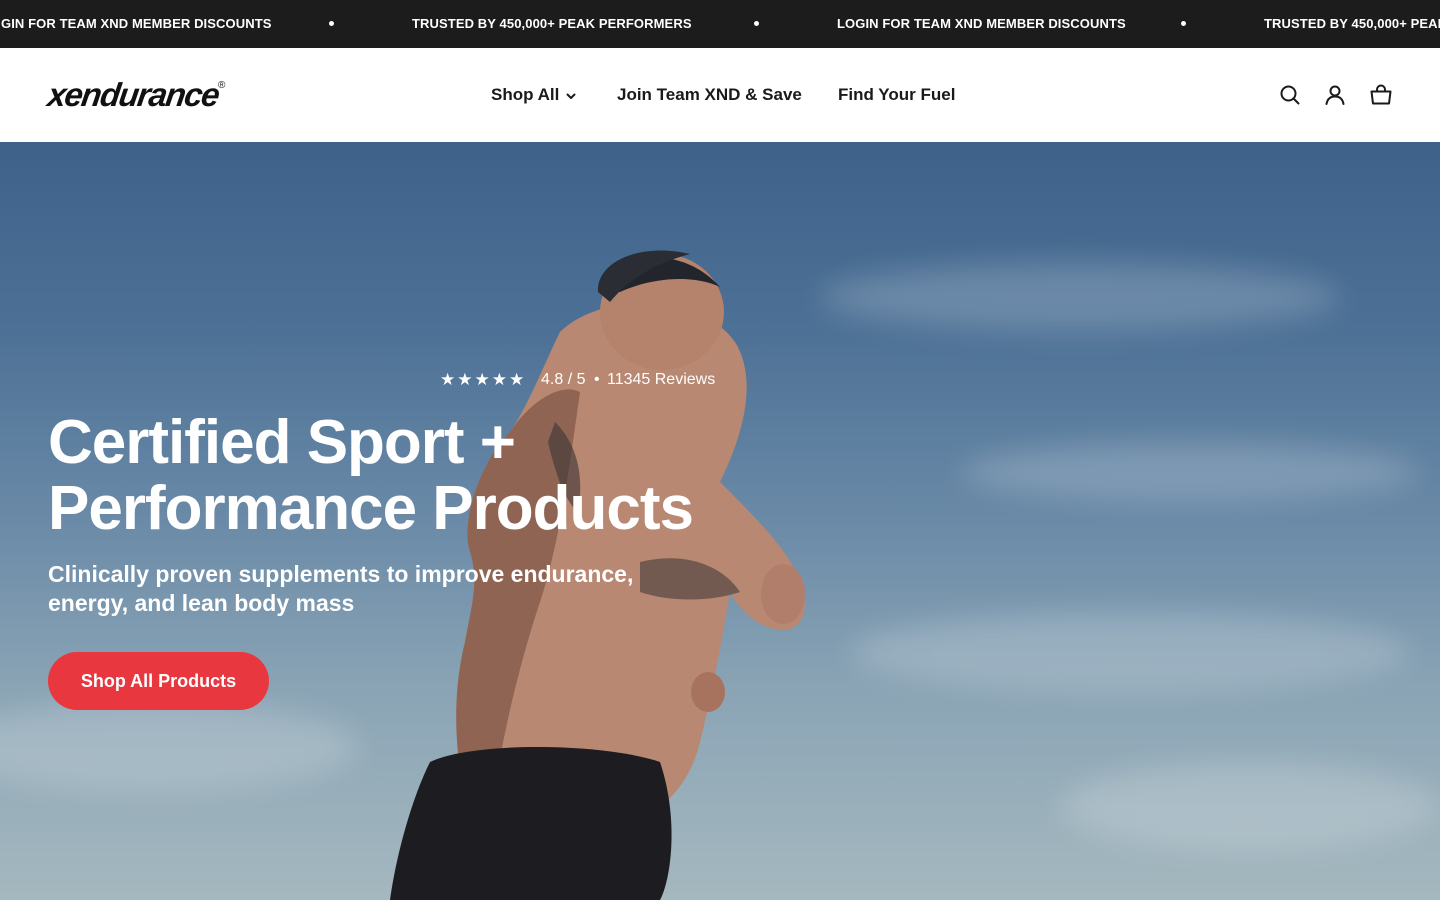 This screenshot has width=1440, height=900. I want to click on nav-item-join-team: Join Team XND & Save, so click(709, 95).